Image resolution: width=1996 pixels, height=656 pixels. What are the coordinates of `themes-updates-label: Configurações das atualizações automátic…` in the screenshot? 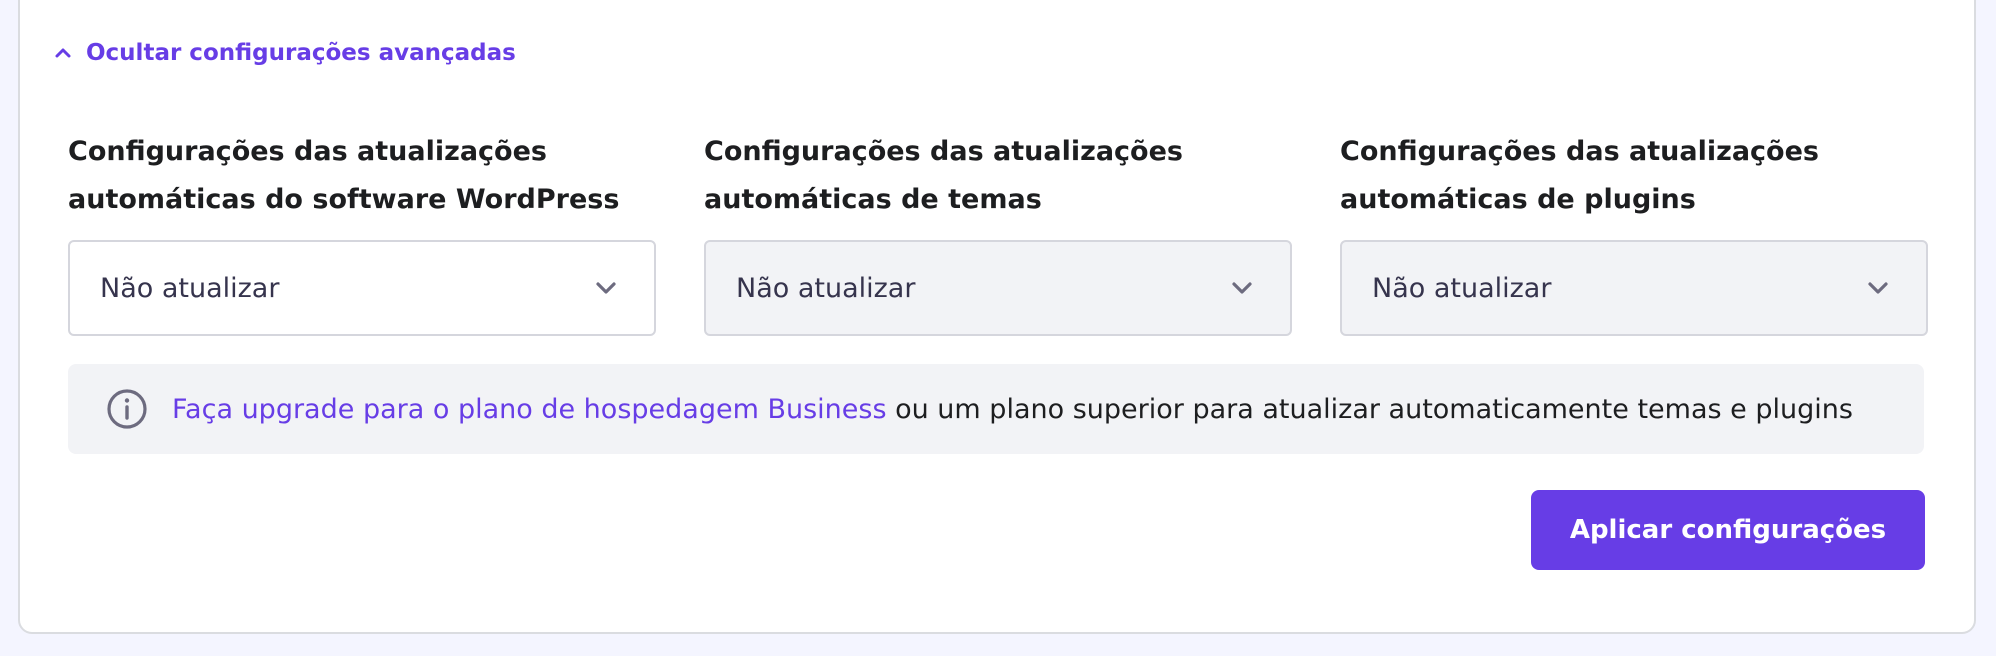 It's located at (943, 175).